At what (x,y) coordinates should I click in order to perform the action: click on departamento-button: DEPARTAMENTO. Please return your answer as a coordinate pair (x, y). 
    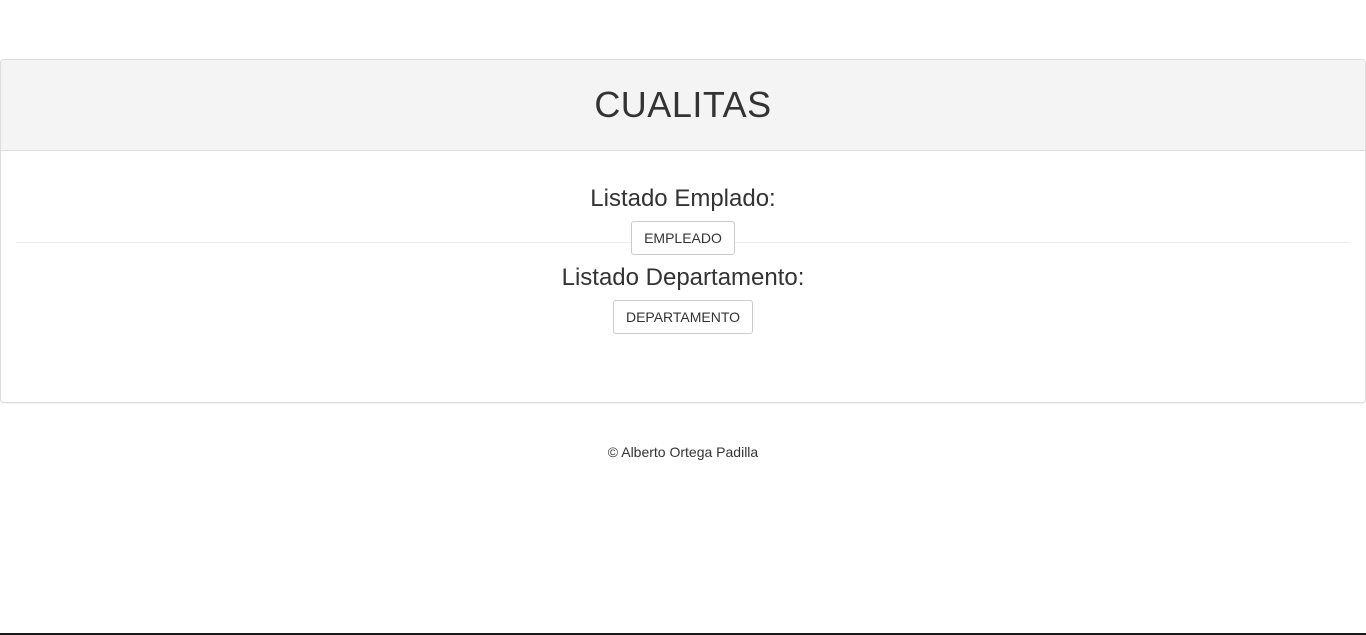
    Looking at the image, I should click on (683, 317).